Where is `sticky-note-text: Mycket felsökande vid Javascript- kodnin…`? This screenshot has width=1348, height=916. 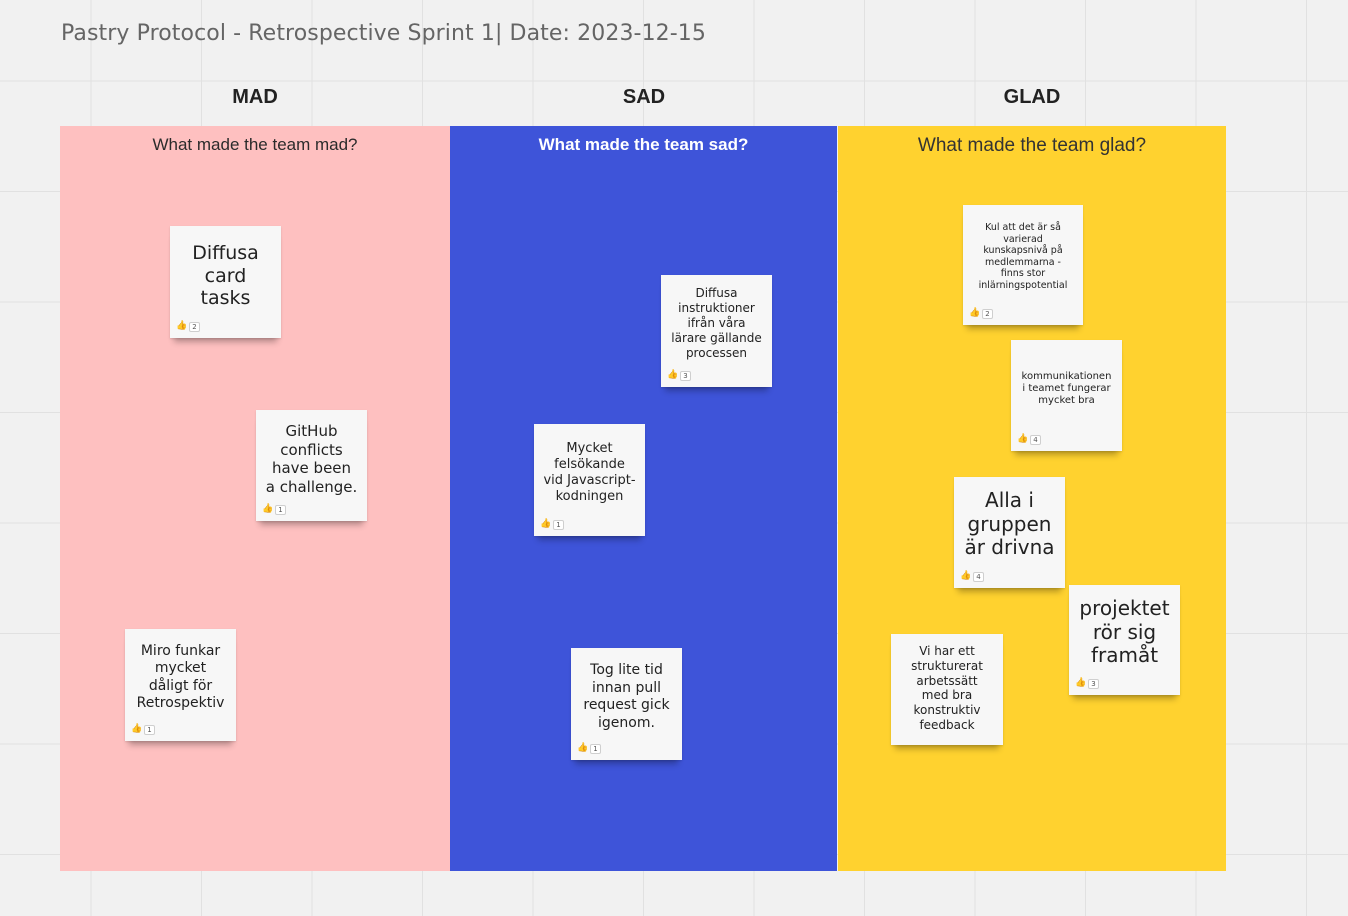 sticky-note-text: Mycket felsökande vid Javascript- kodnin… is located at coordinates (589, 472).